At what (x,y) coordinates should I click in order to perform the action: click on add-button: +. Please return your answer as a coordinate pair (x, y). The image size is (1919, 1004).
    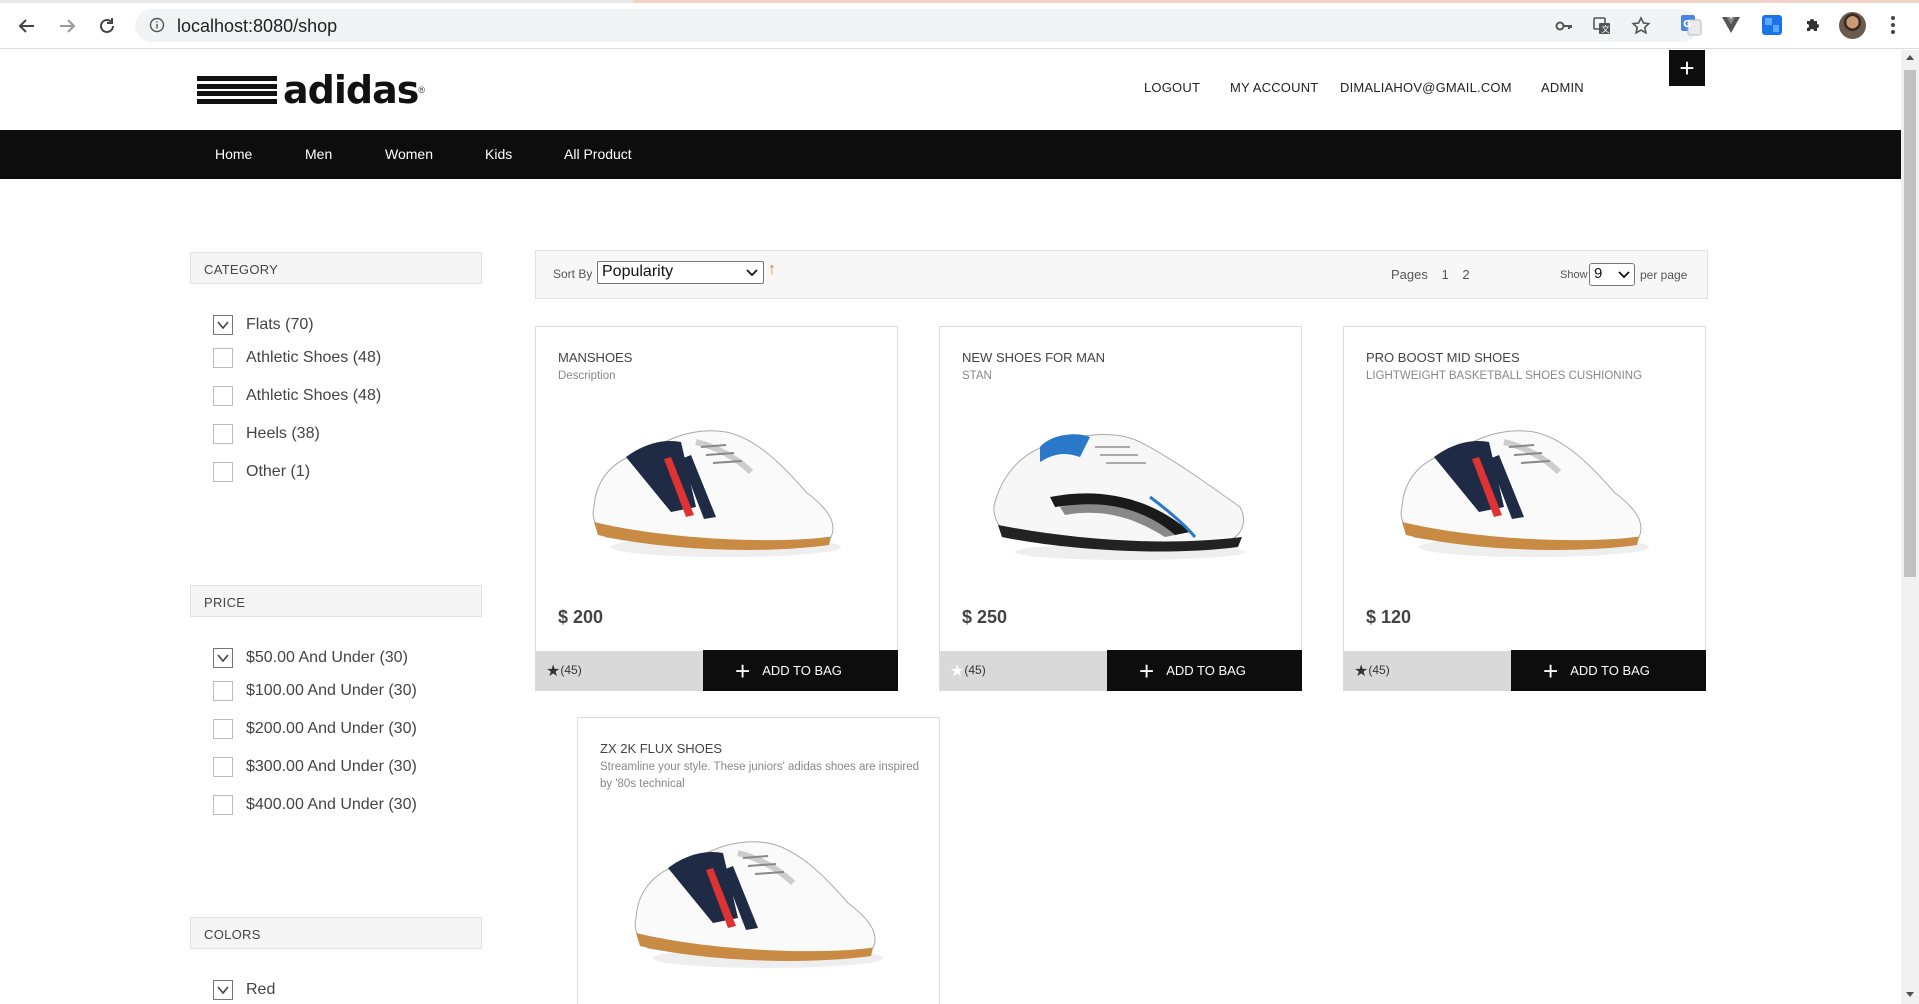
    Looking at the image, I should click on (1687, 68).